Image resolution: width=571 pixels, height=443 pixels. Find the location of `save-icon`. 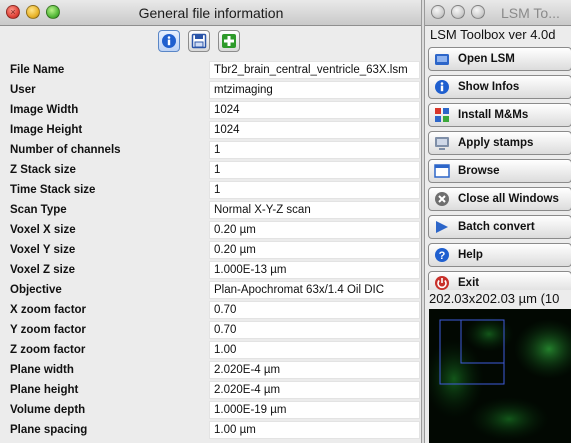

save-icon is located at coordinates (199, 41).